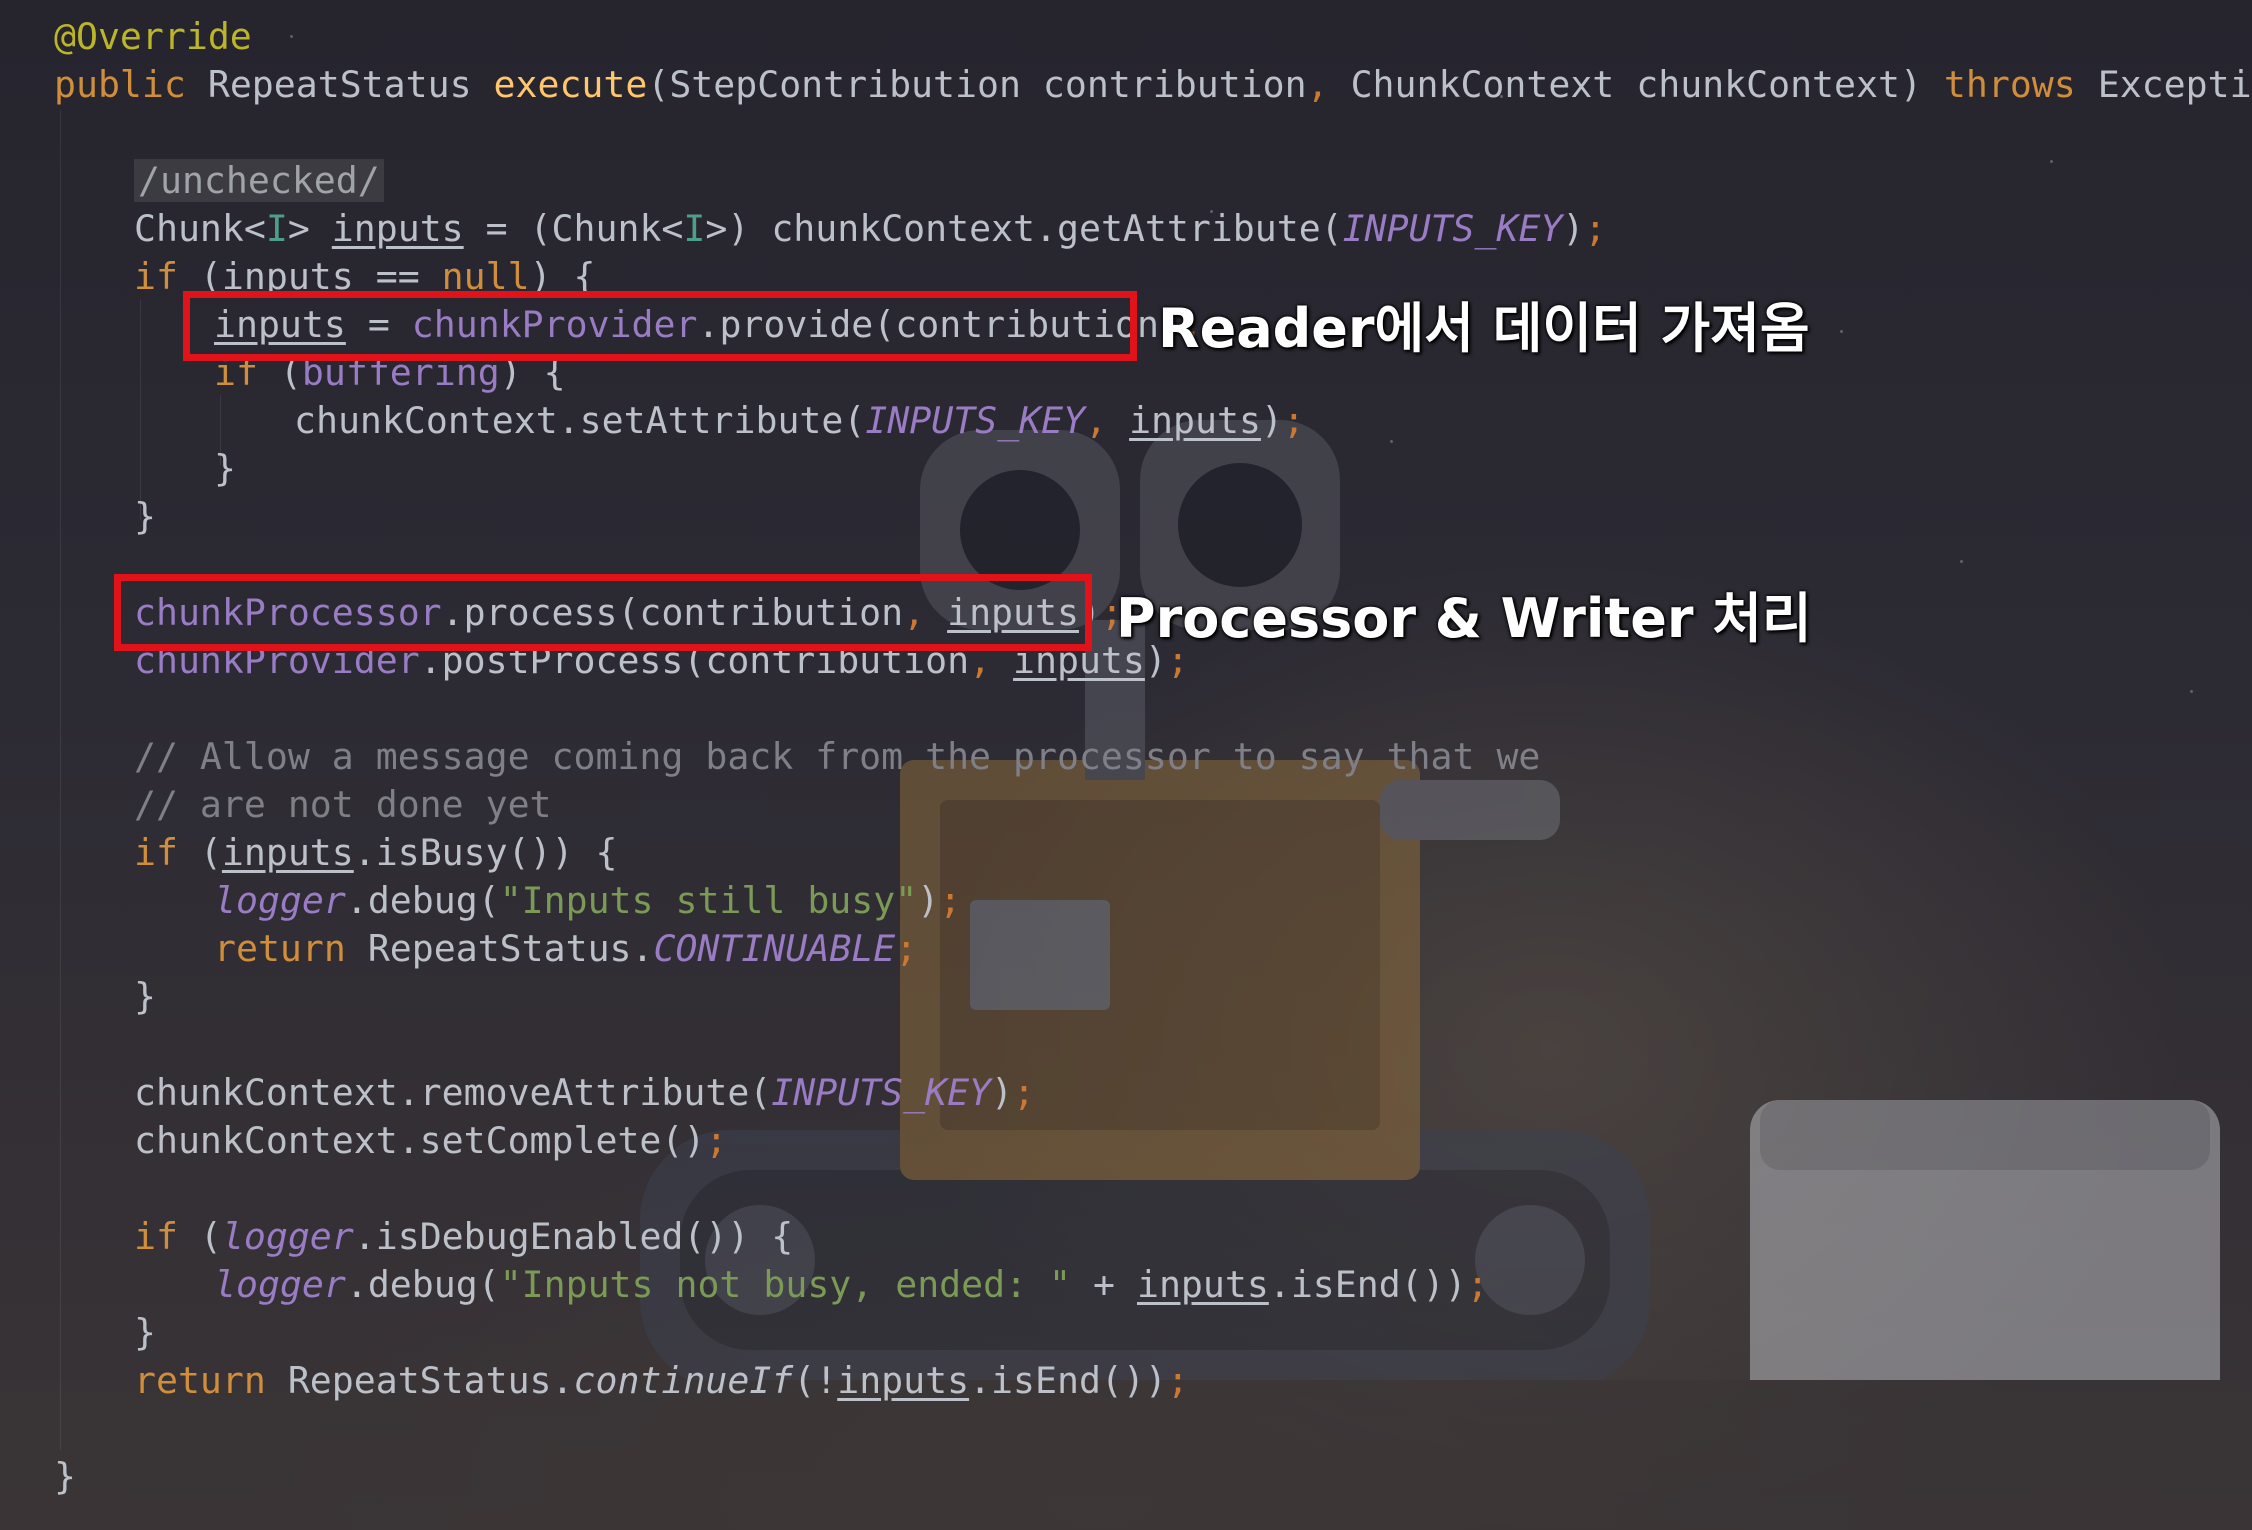  Describe the element at coordinates (573, 1236) in the screenshot. I see `code-token: .isDebugEnabled()) {` at that location.